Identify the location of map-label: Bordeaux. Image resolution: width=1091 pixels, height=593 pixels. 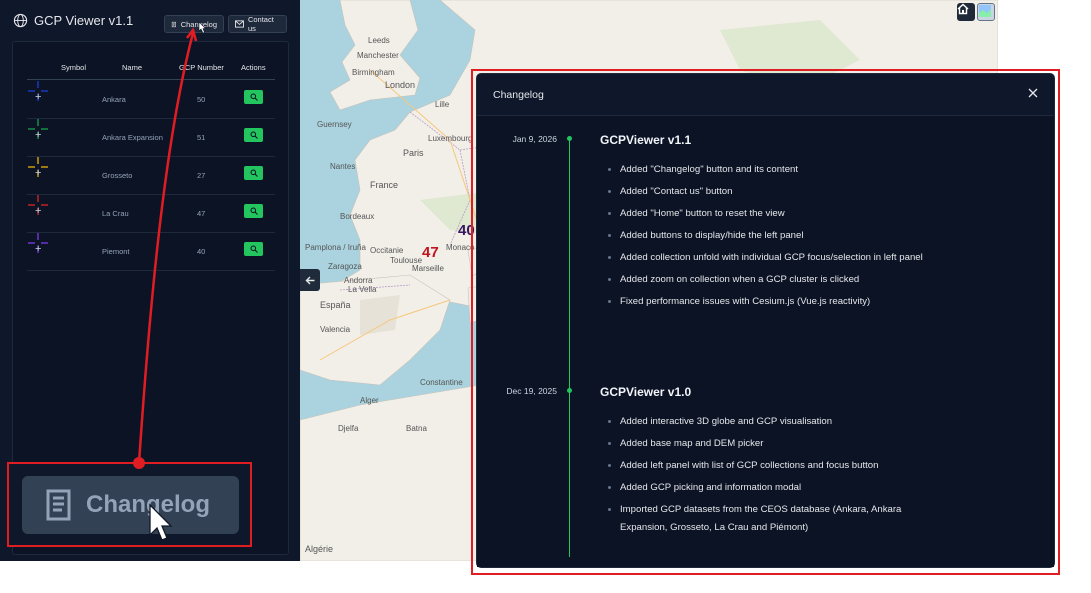
(357, 216).